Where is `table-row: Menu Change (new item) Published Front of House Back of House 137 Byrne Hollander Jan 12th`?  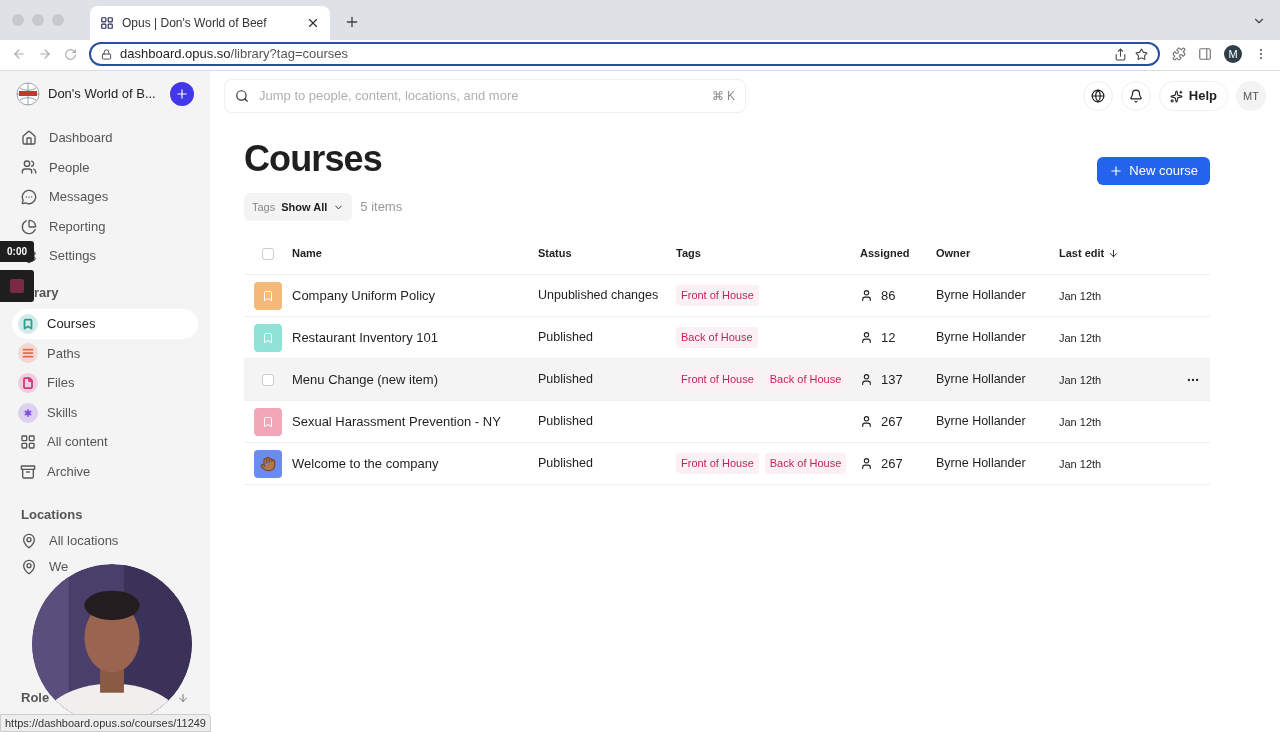 table-row: Menu Change (new item) Published Front of House Back of House 137 Byrne Hollander Jan 12th is located at coordinates (727, 380).